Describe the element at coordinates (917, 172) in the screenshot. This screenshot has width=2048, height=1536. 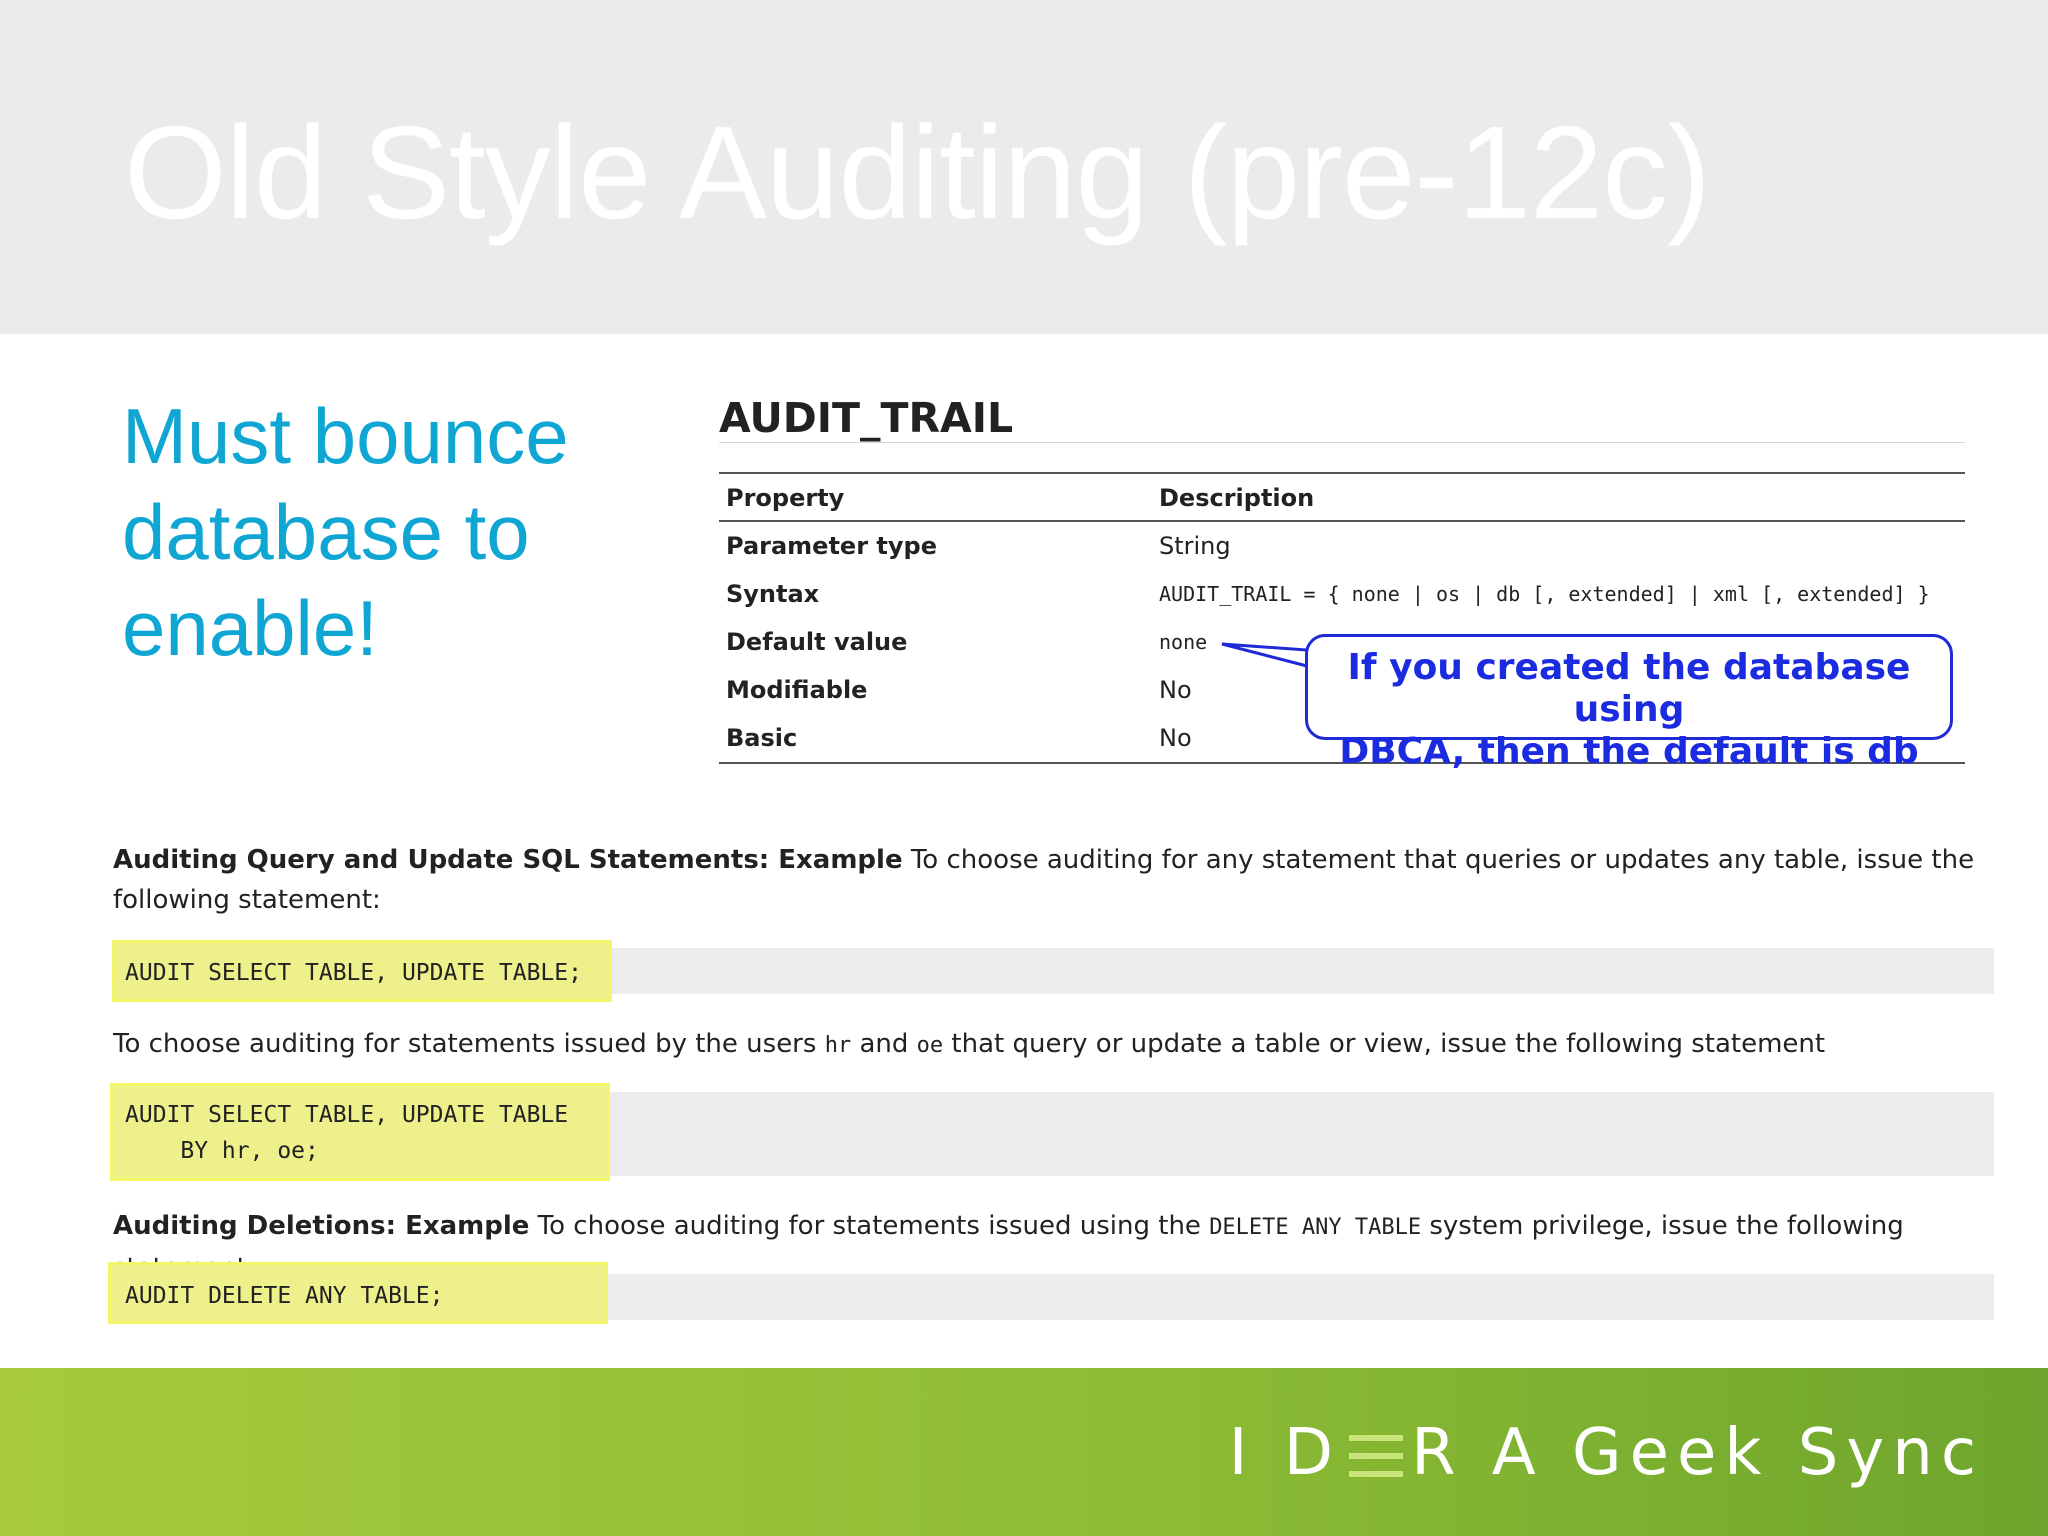
I see `slide-title: Old Style Auditing (pre-12c)` at that location.